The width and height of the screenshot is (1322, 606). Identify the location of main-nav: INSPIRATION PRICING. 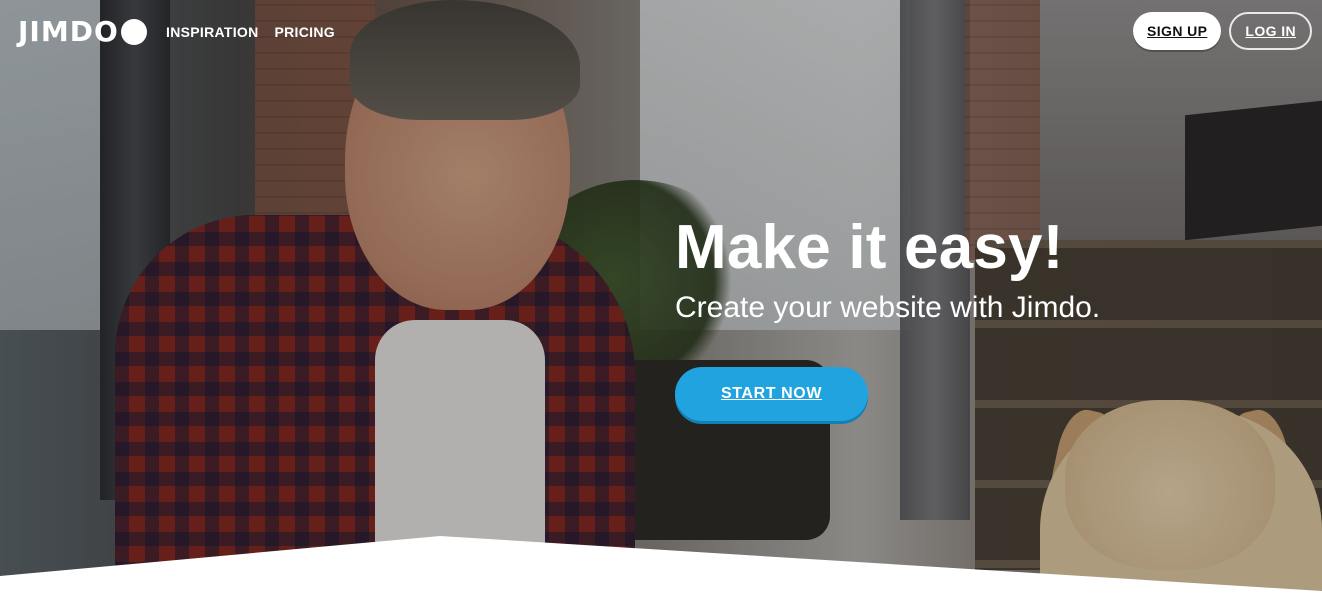
(250, 32).